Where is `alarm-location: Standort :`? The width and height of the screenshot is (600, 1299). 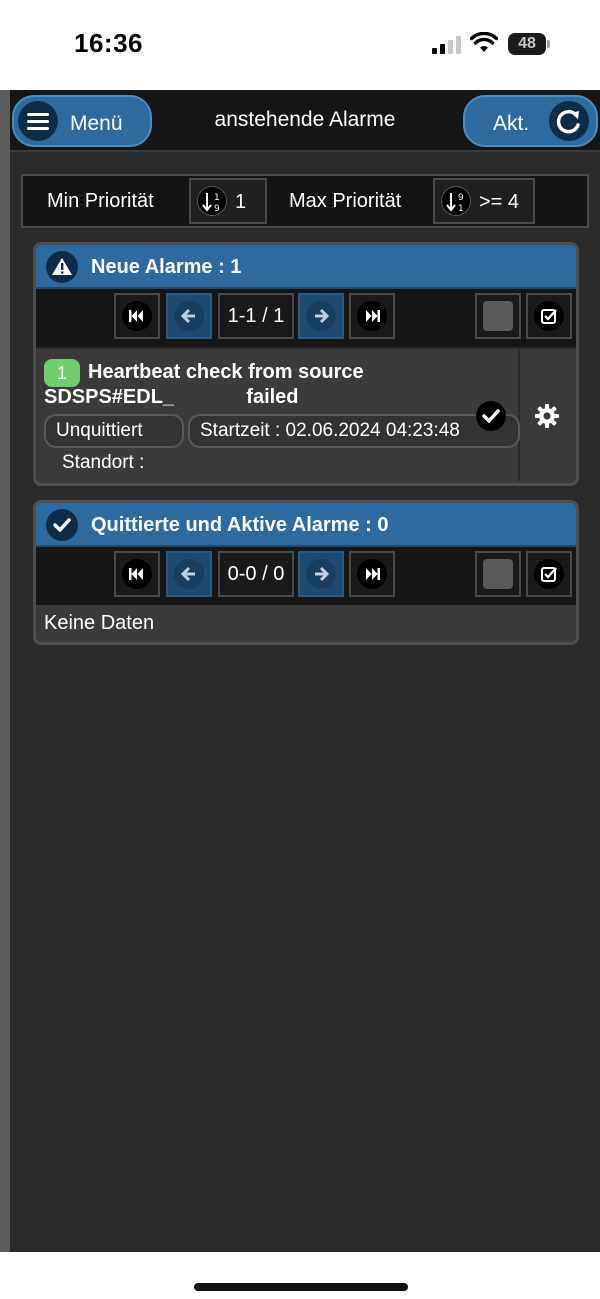
alarm-location: Standort : is located at coordinates (103, 462).